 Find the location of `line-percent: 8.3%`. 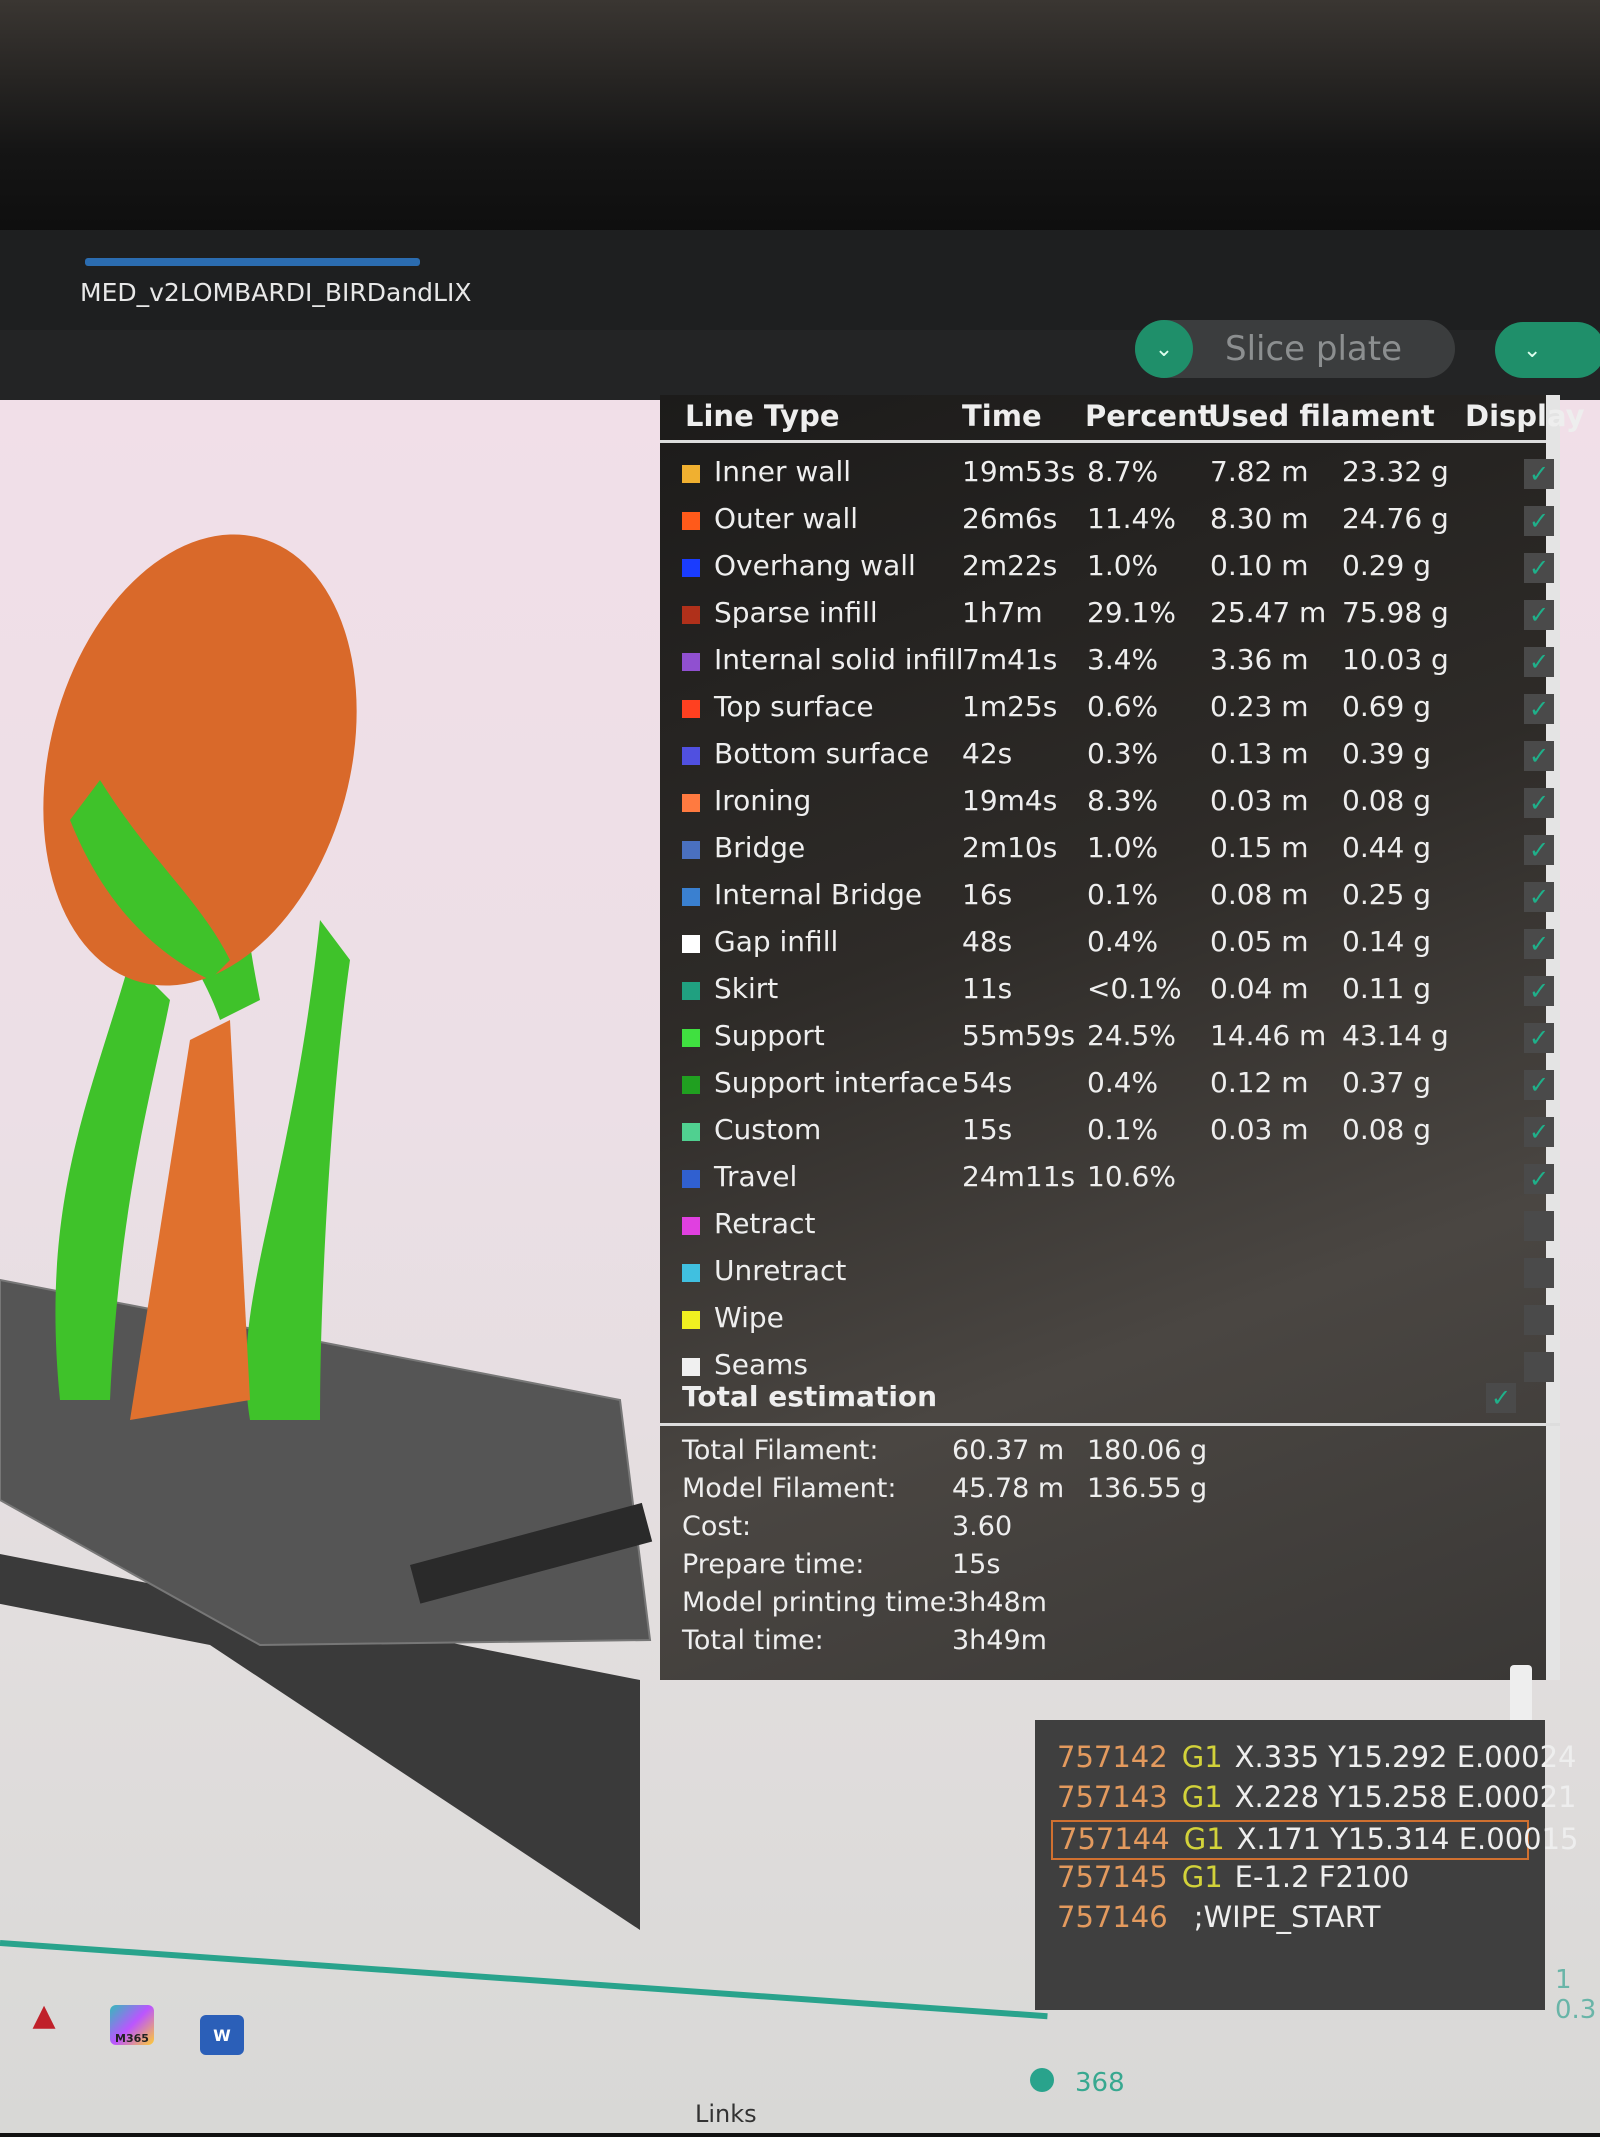

line-percent: 8.3% is located at coordinates (1123, 800).